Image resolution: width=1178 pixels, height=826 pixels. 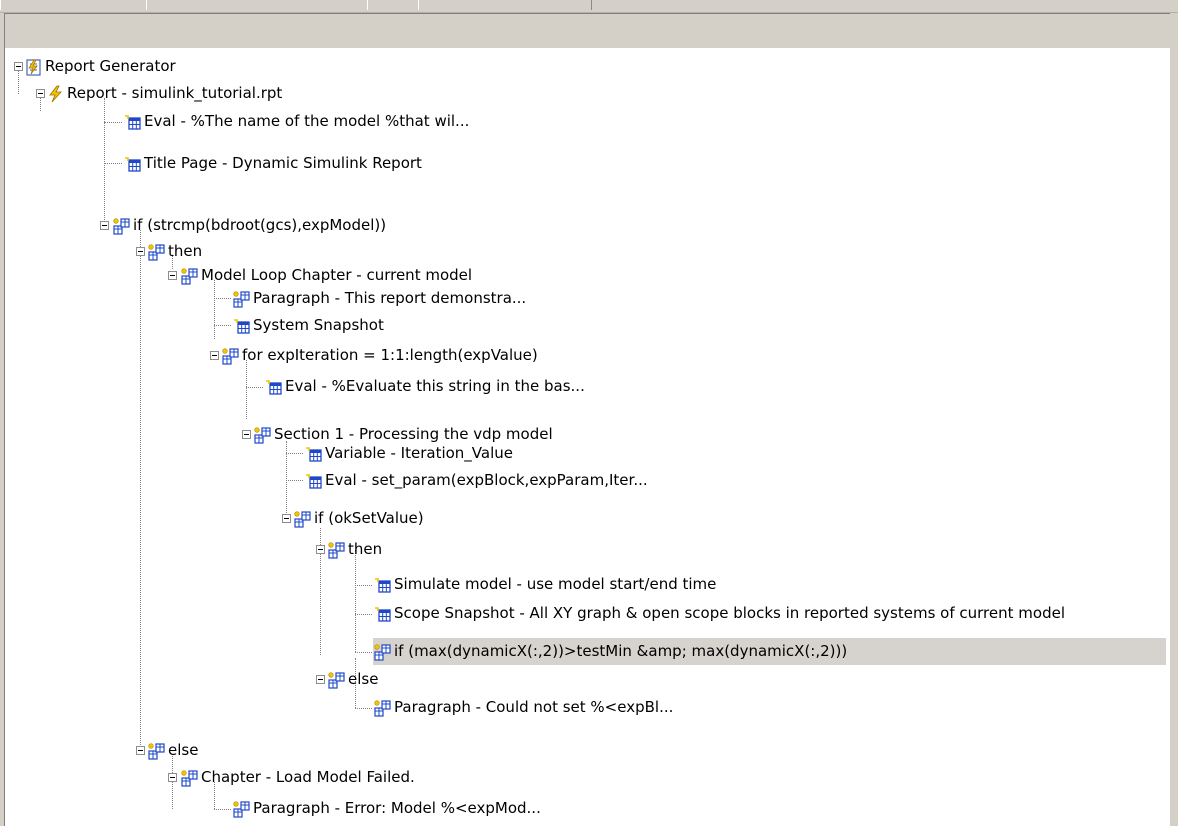 What do you see at coordinates (175, 93) in the screenshot?
I see `tree-item-label: Report - simulink_tutorial.rpt` at bounding box center [175, 93].